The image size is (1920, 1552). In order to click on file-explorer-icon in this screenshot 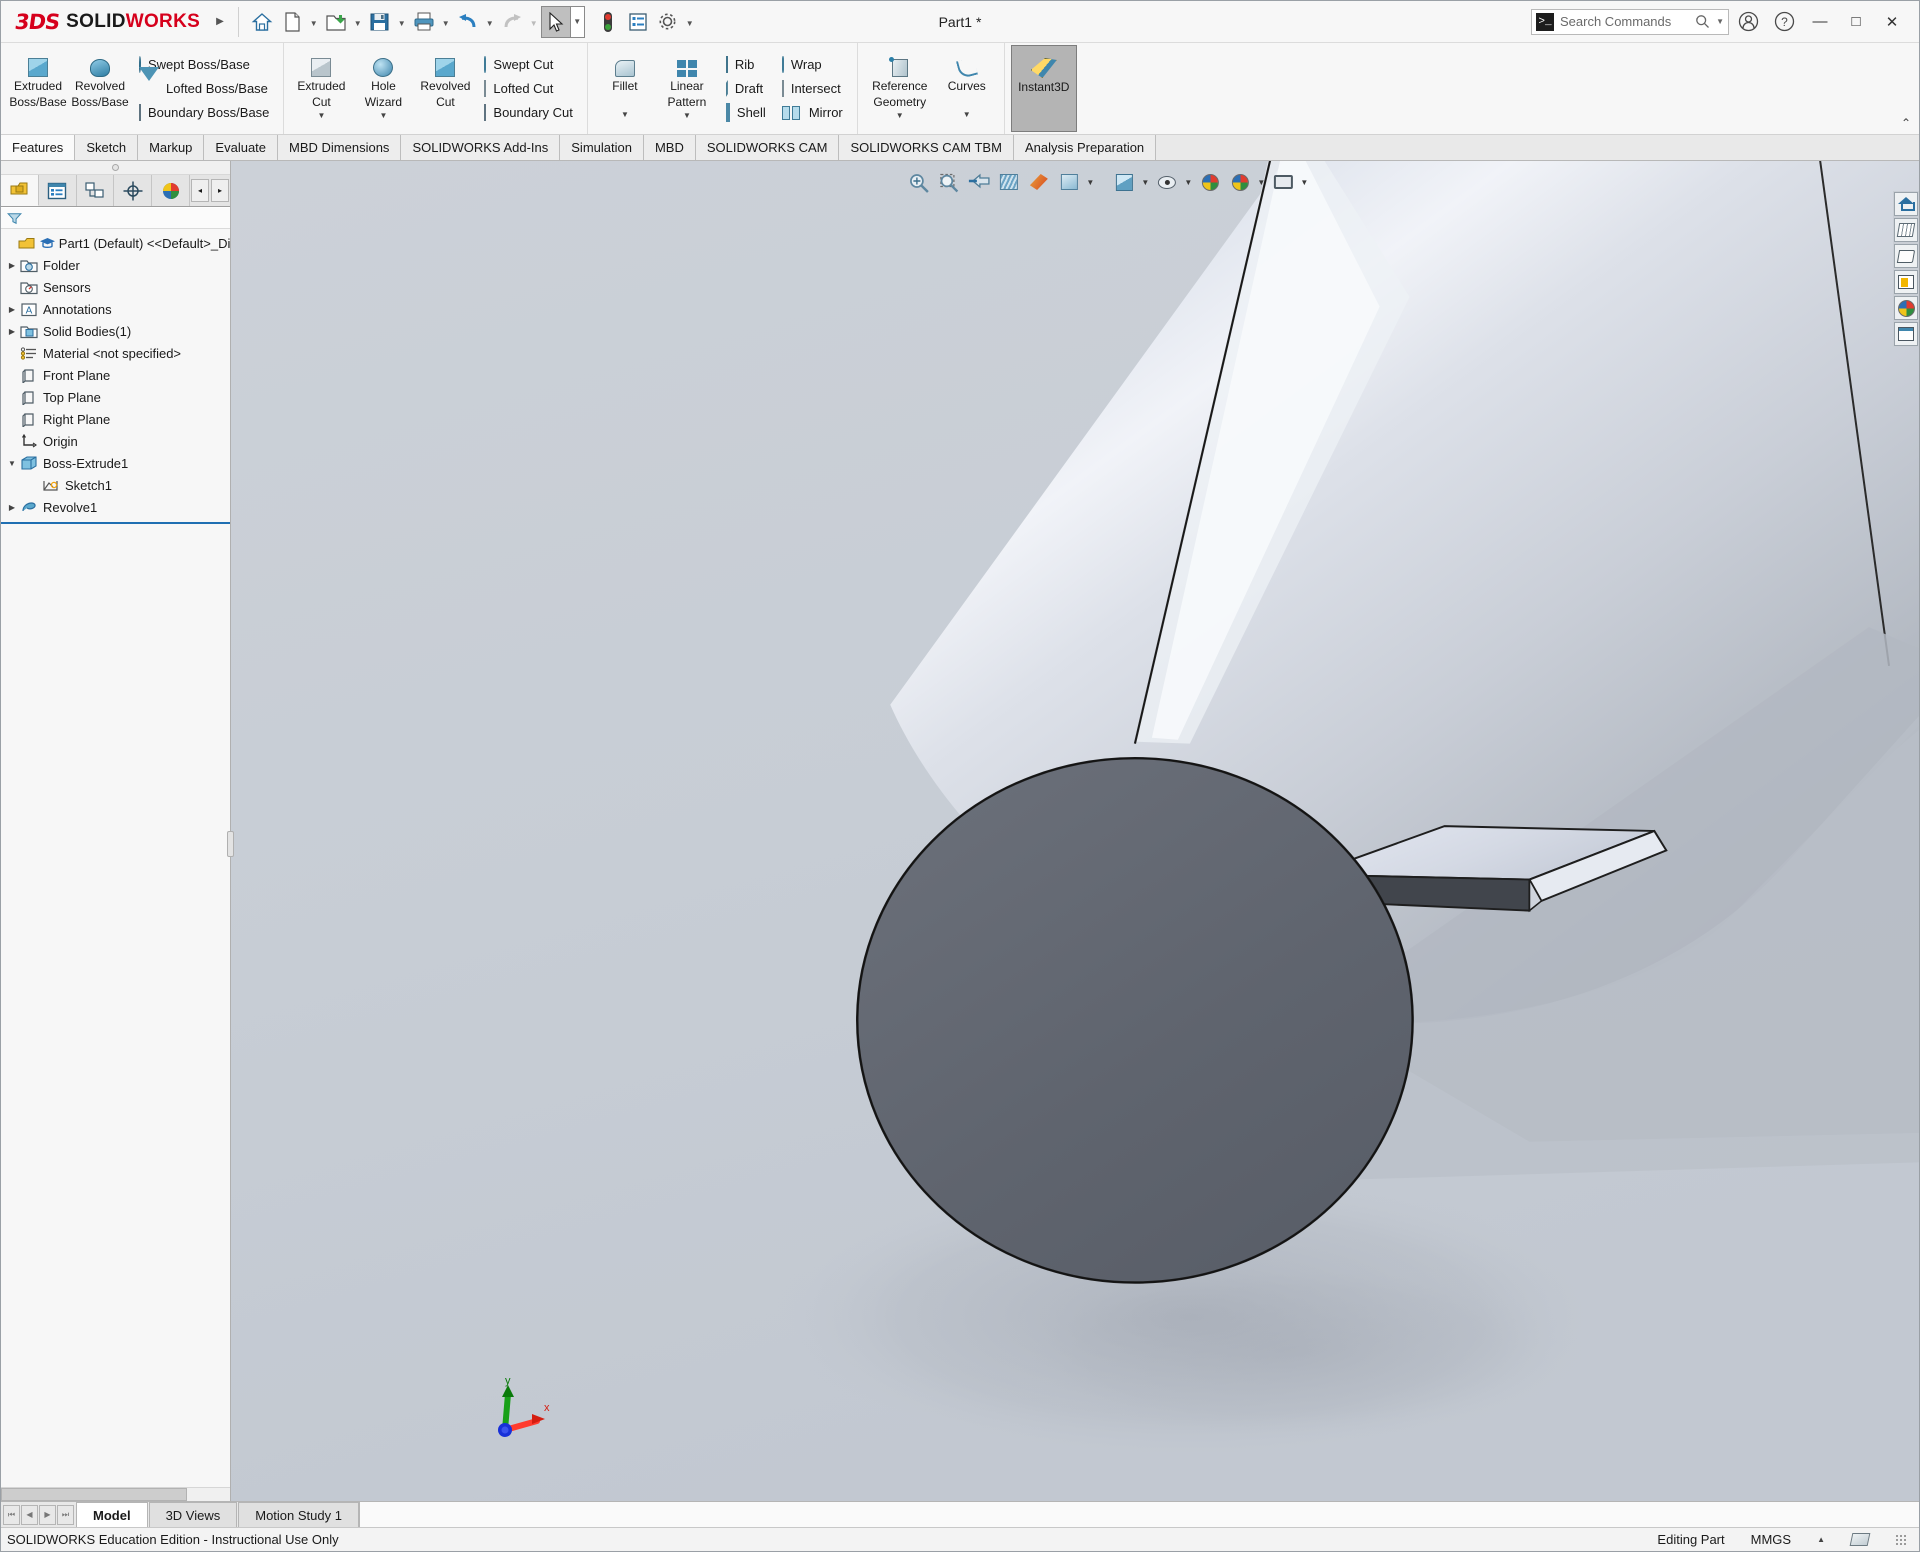, I will do `click(1906, 256)`.